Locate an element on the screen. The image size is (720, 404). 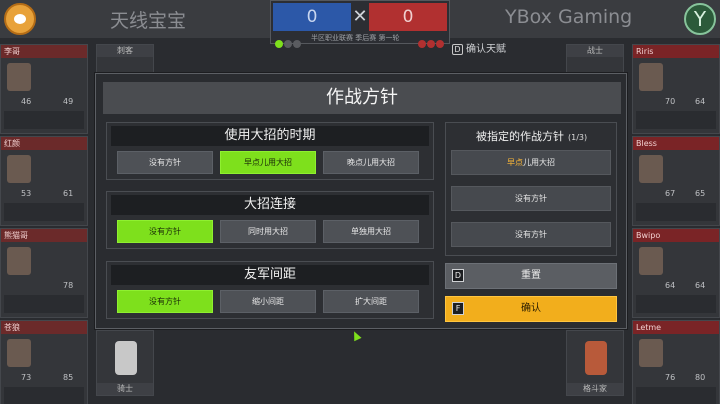
player-card: Bwipo 64 64 is located at coordinates (676, 273).